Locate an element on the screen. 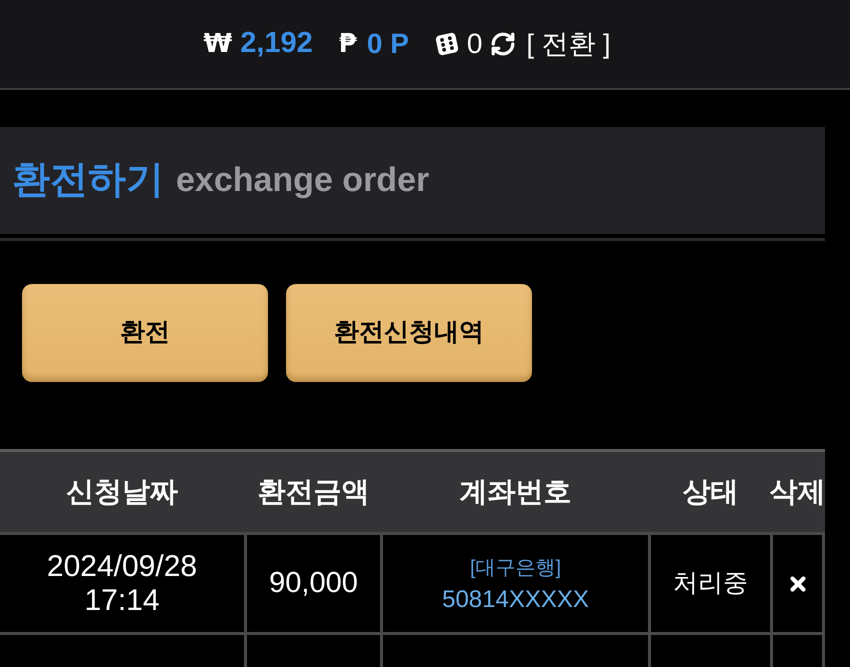 This screenshot has height=667, width=850. point-symbol: ₱ is located at coordinates (347, 44).